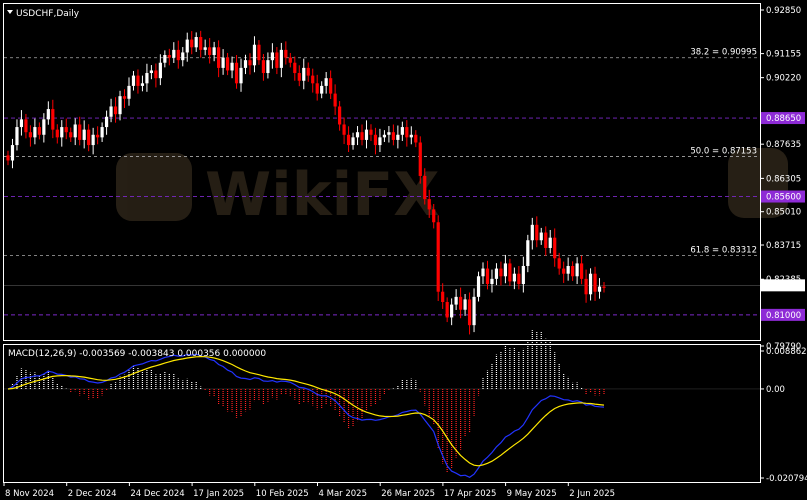  Describe the element at coordinates (783, 179) in the screenshot. I see `price-tick-label: 0.86305` at that location.